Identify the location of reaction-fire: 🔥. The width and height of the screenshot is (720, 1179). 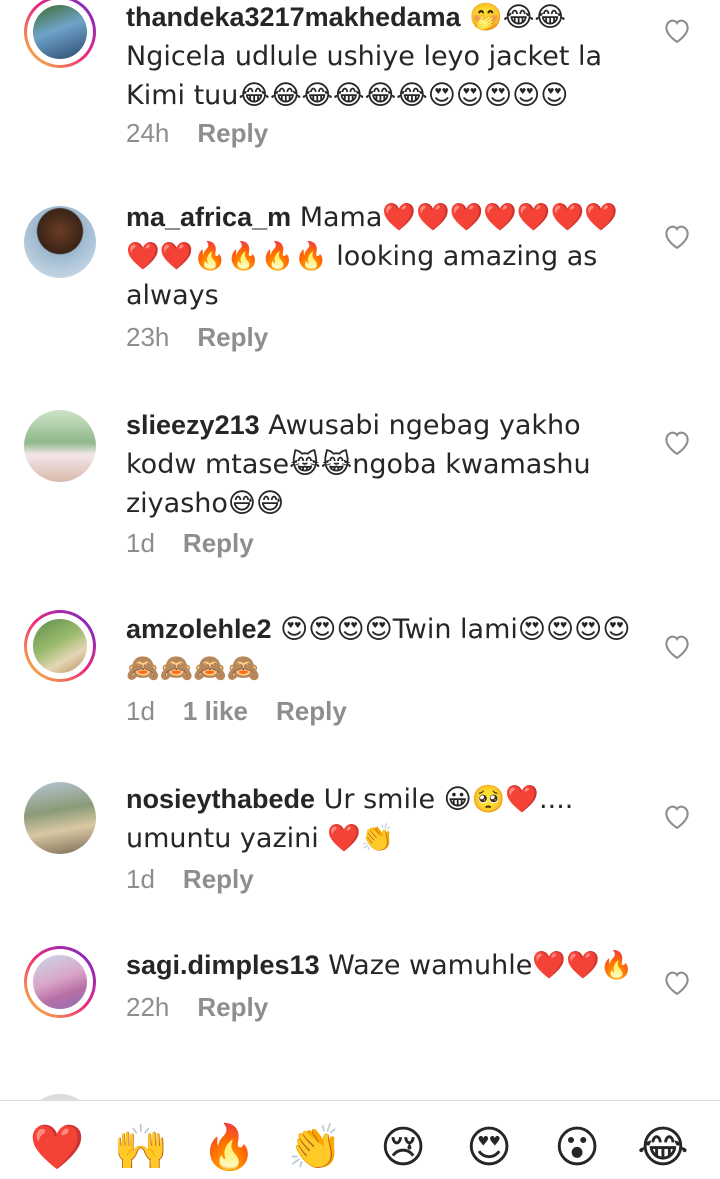
(229, 1148).